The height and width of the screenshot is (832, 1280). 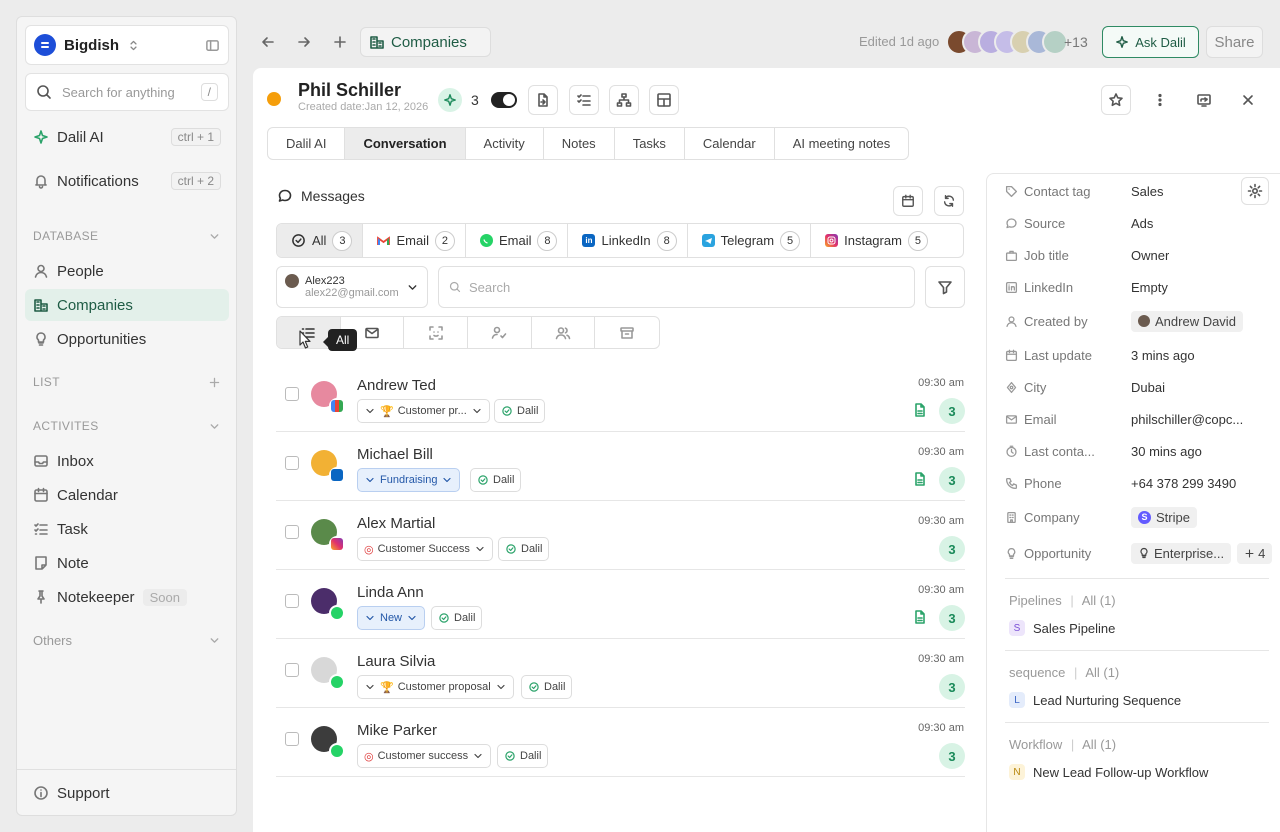 I want to click on checklist-button, so click(x=584, y=100).